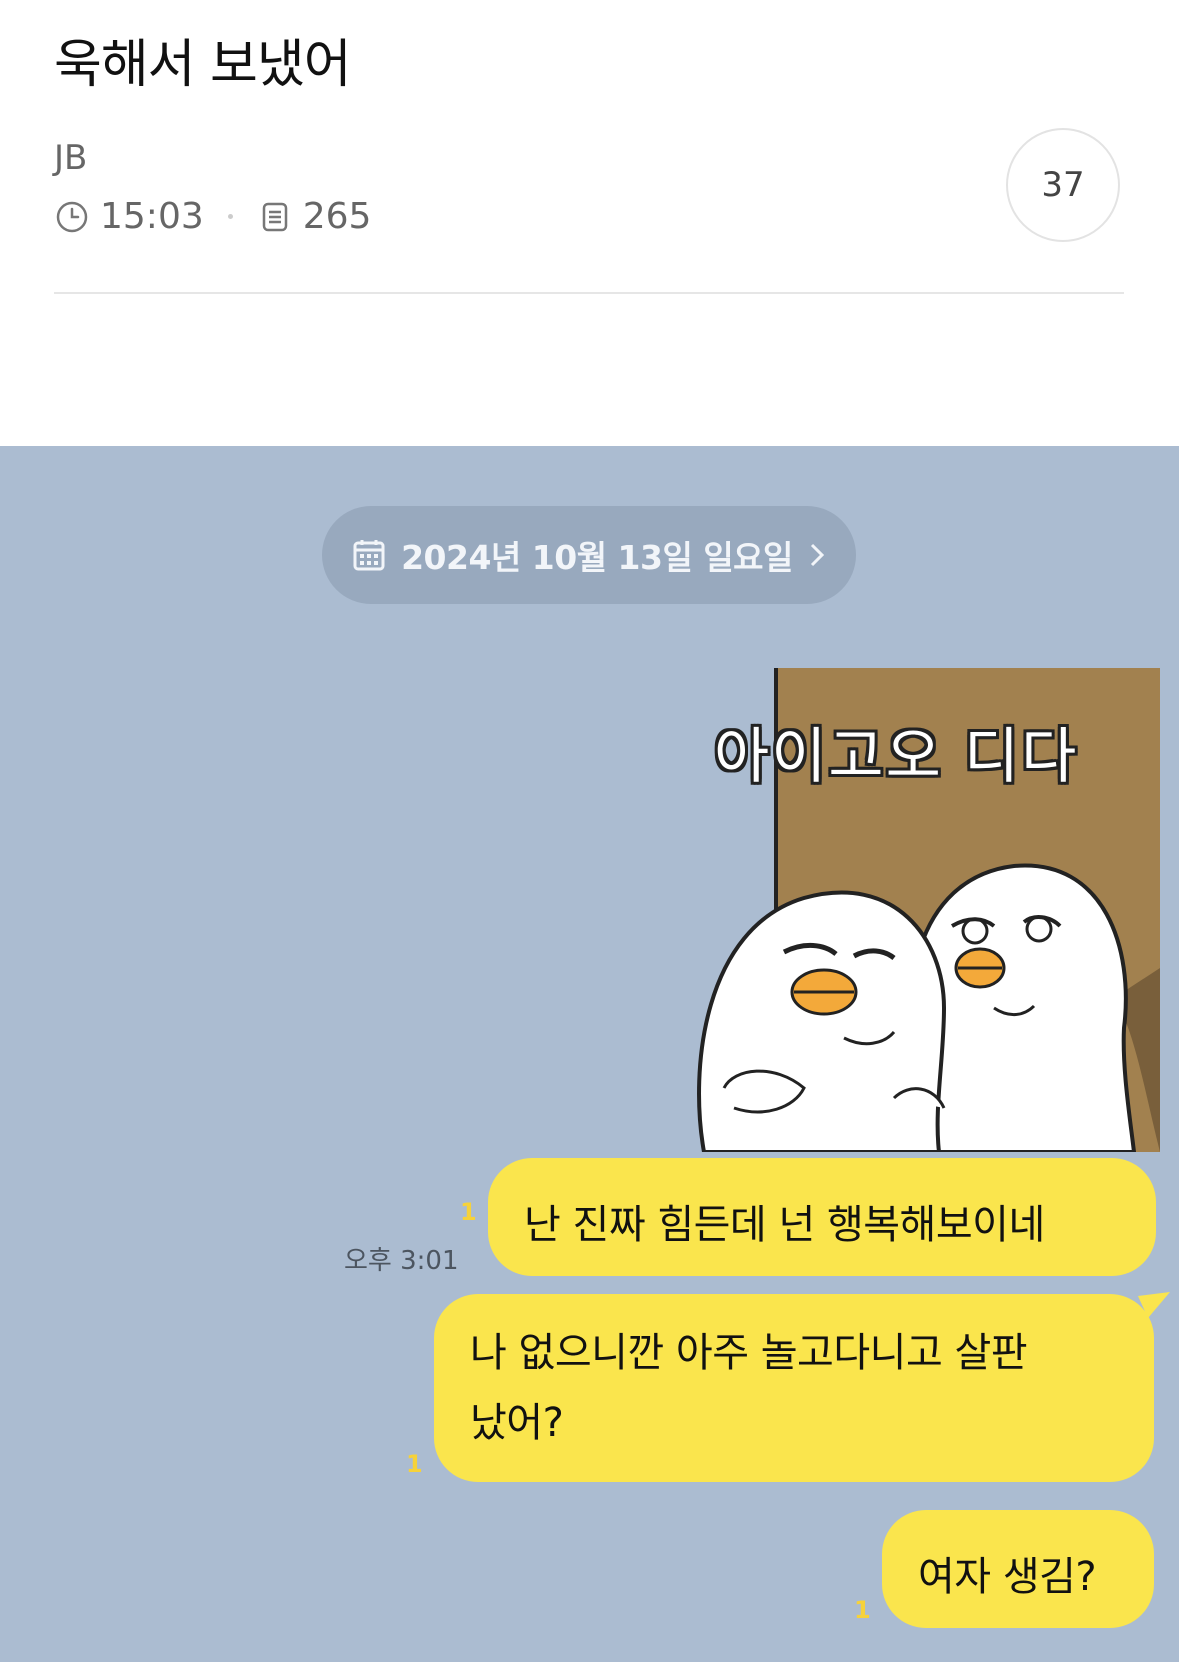 The height and width of the screenshot is (1662, 1179). What do you see at coordinates (152, 216) in the screenshot?
I see `post-time: 15:03` at bounding box center [152, 216].